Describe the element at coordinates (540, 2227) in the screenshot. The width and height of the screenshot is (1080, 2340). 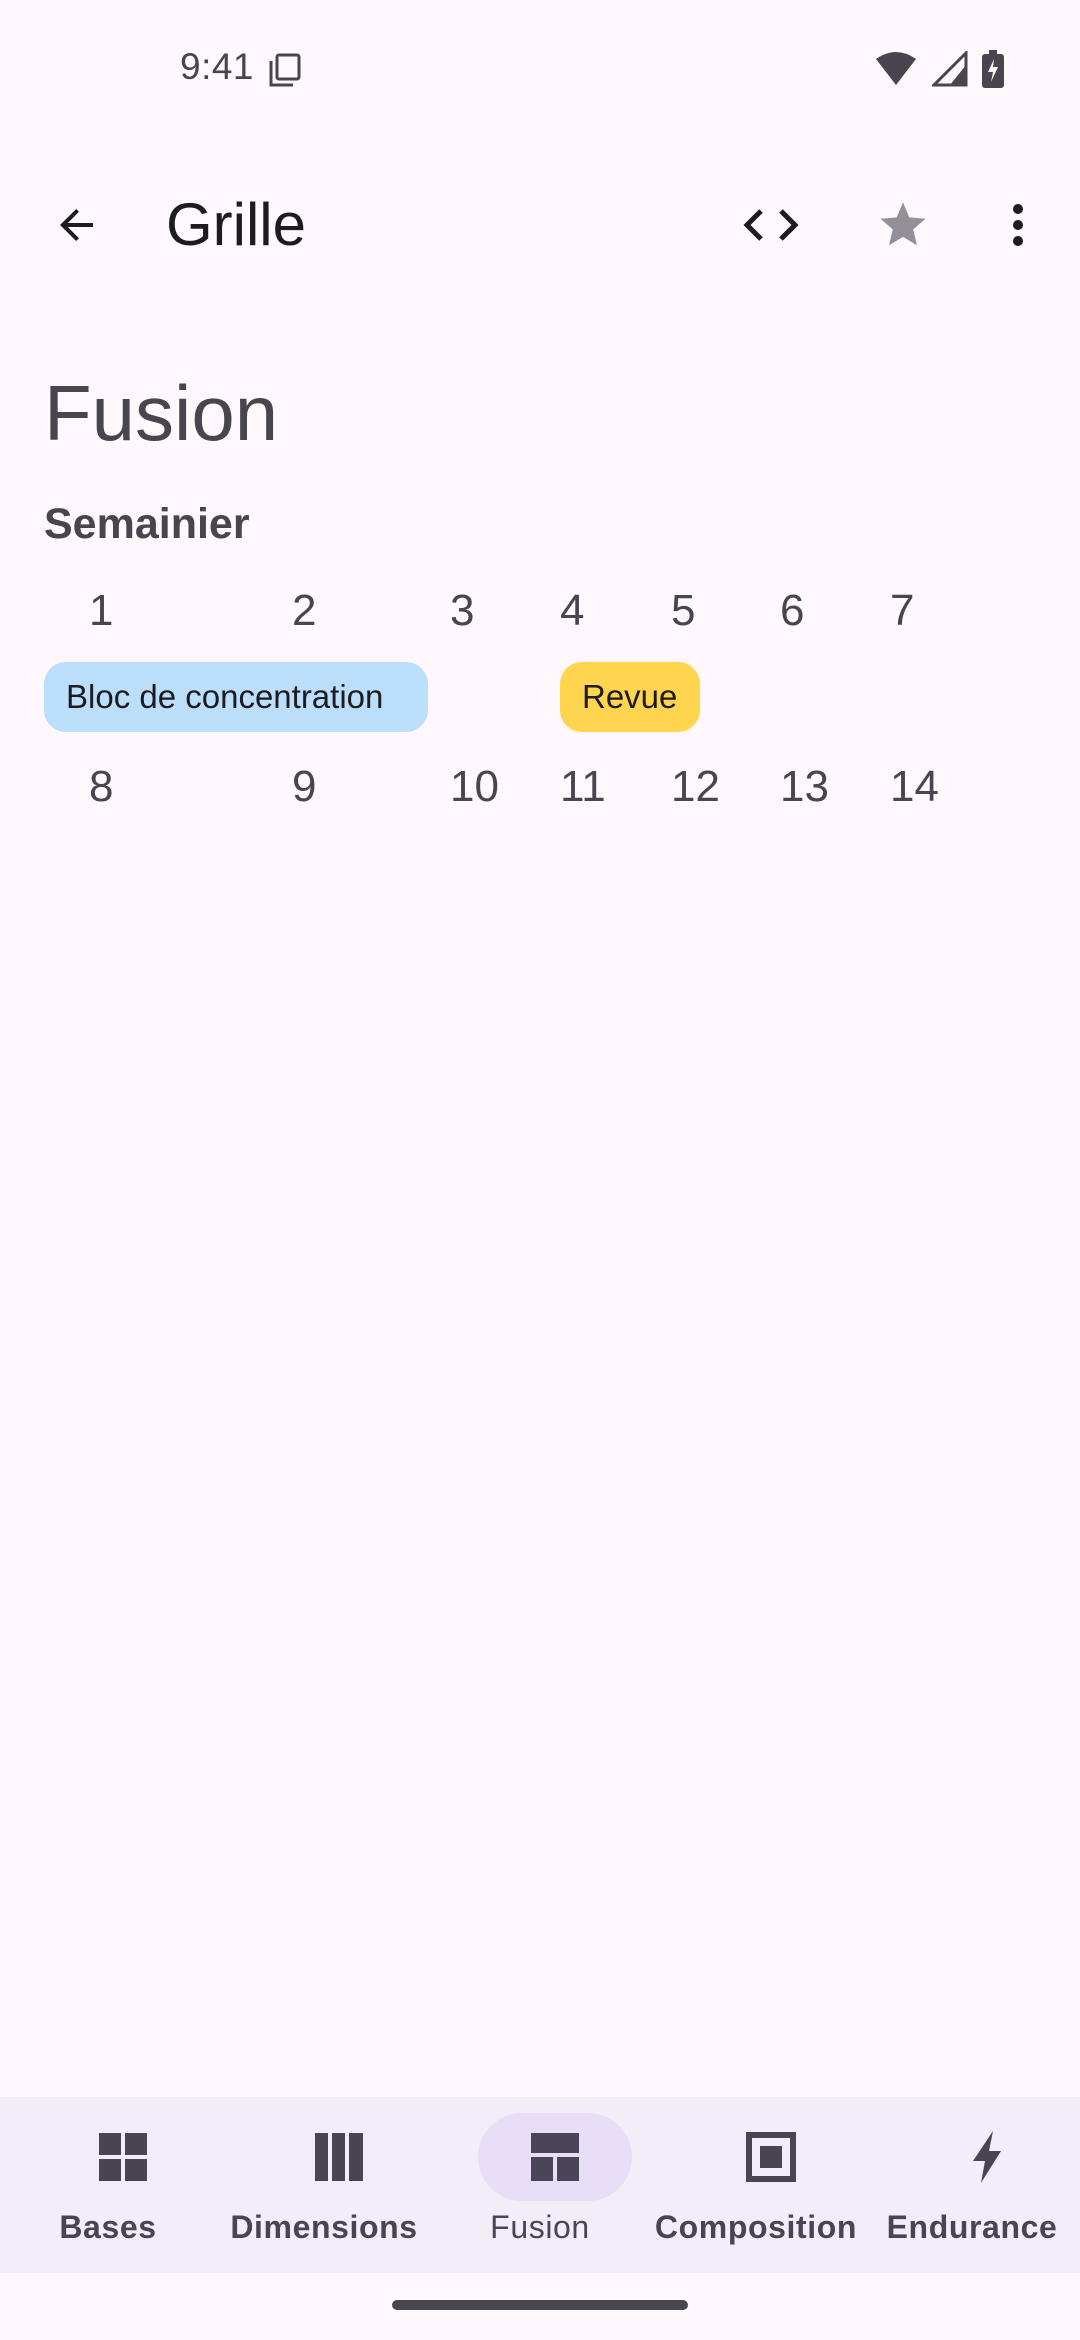
I see `nav-label: Fusion` at that location.